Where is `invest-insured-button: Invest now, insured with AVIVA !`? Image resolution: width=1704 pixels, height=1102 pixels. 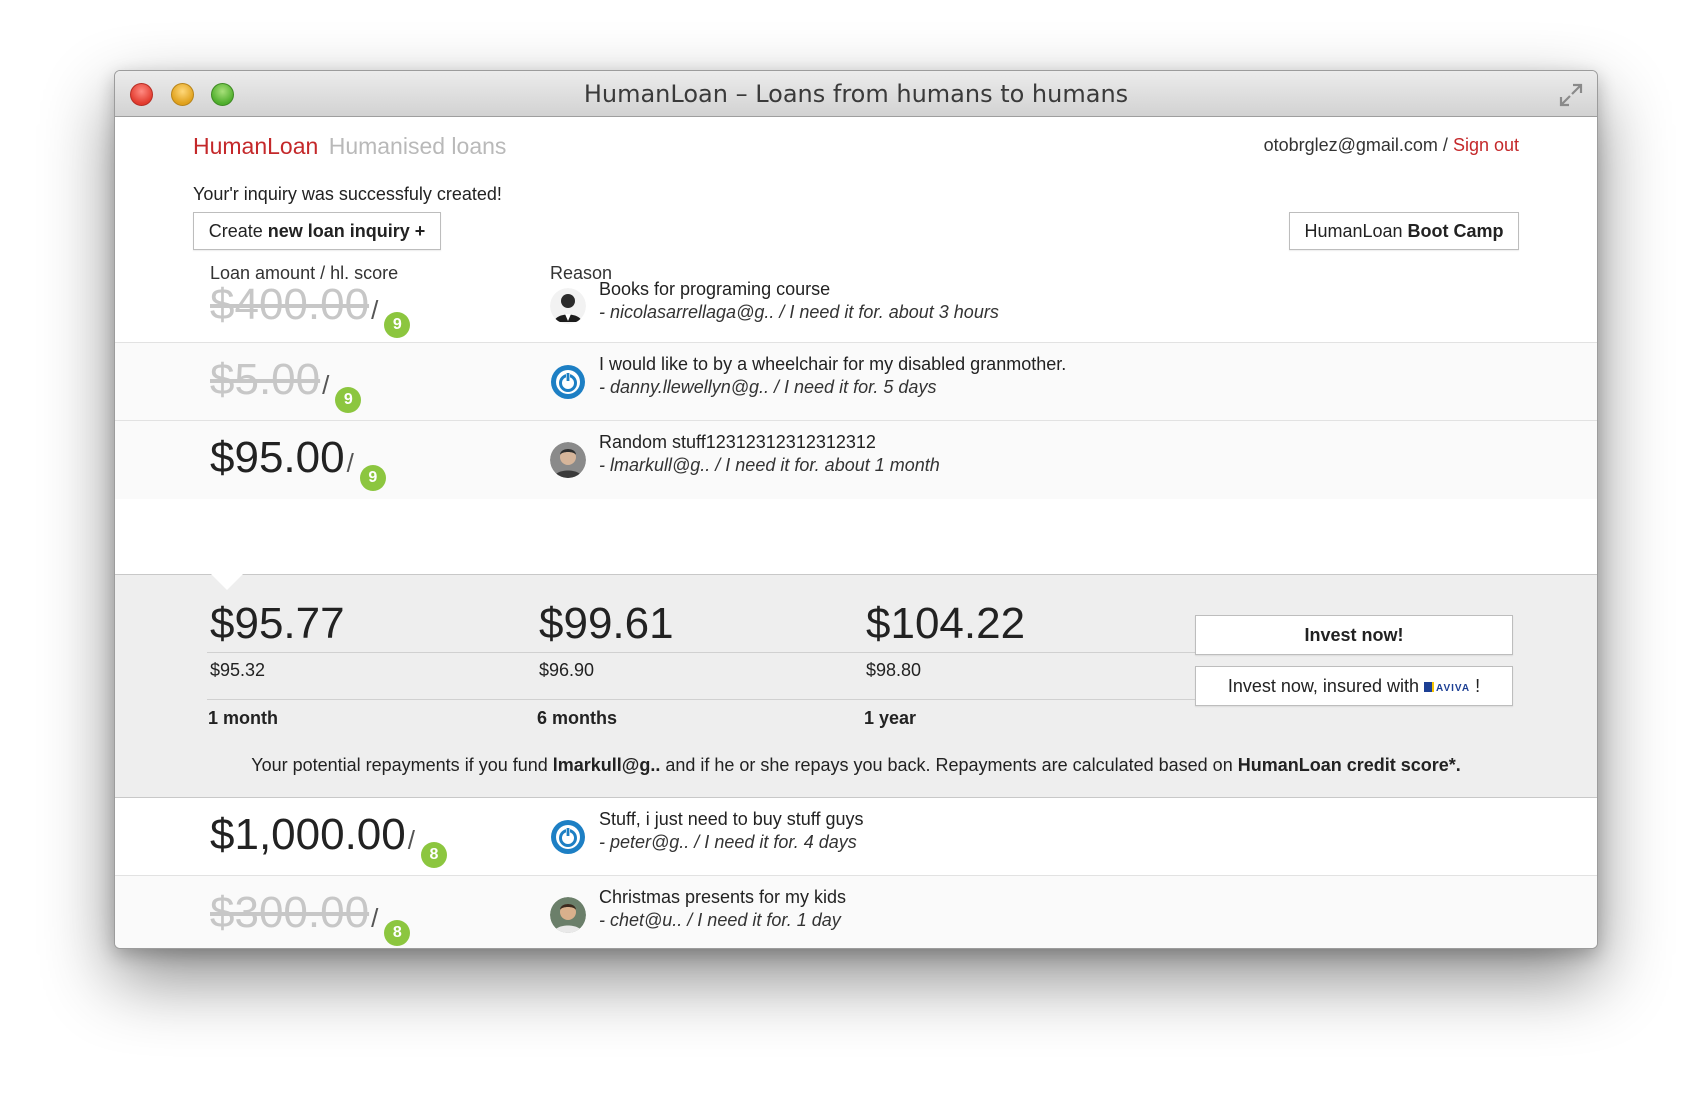 invest-insured-button: Invest now, insured with AVIVA ! is located at coordinates (1354, 686).